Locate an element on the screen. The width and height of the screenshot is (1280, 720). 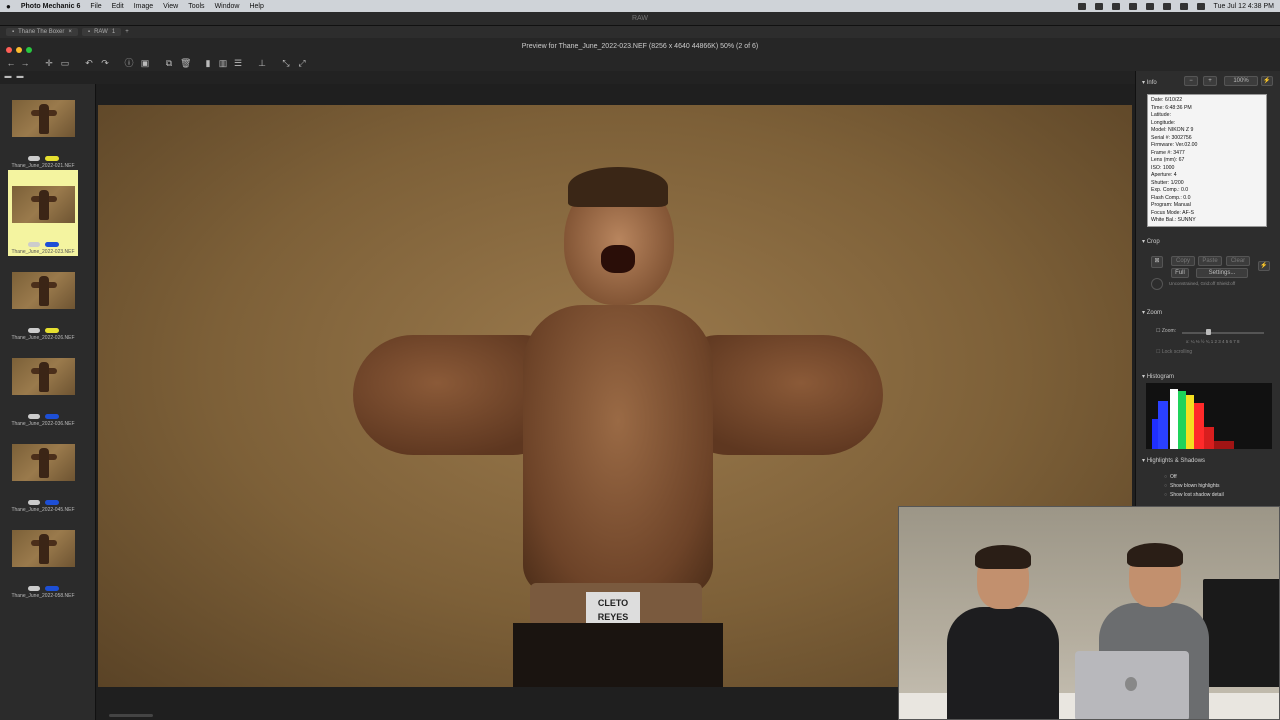
menu-window: Window is located at coordinates (227, 6).